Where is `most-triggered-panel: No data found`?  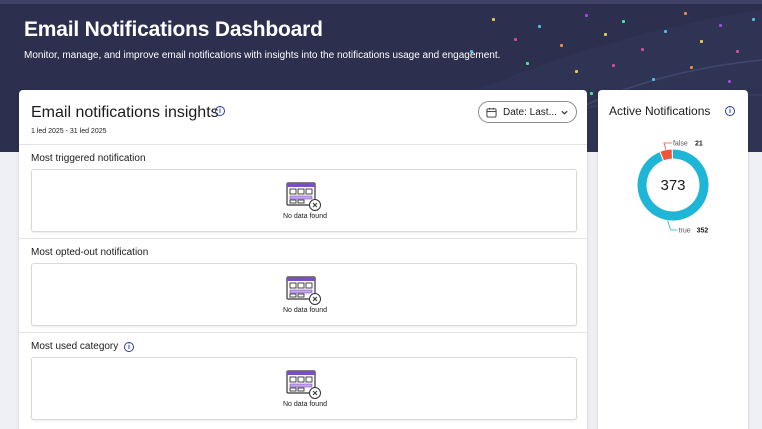
most-triggered-panel: No data found is located at coordinates (304, 200).